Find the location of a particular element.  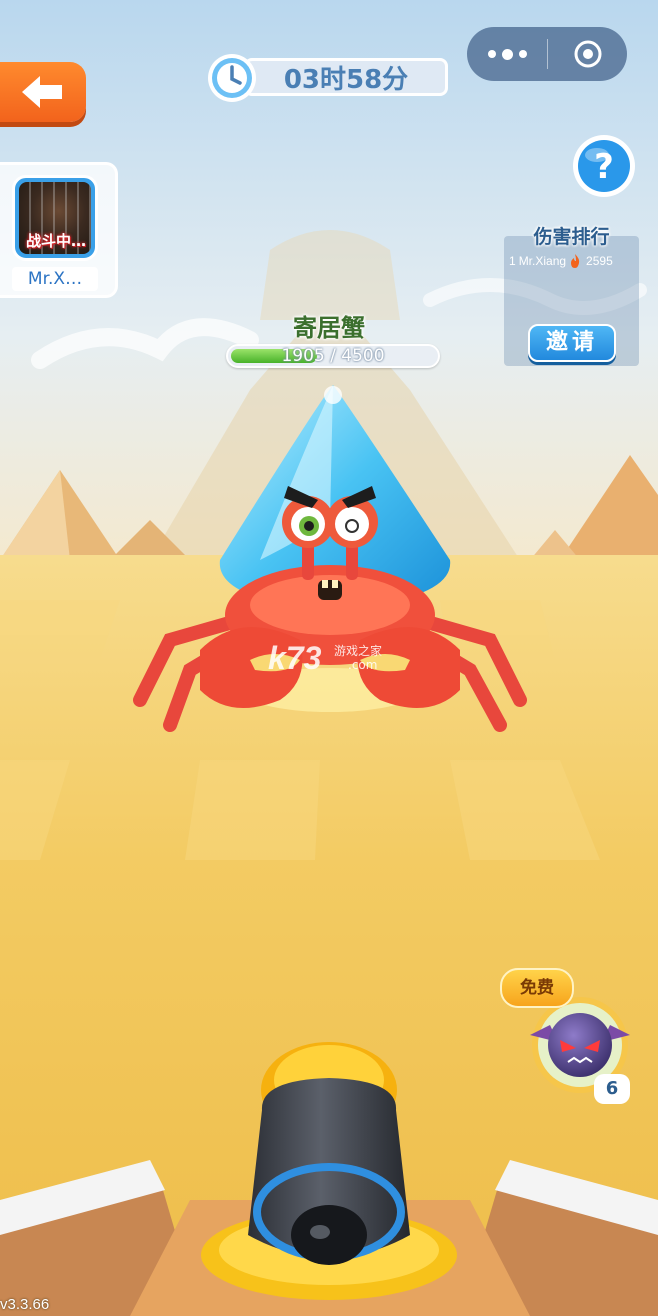

back-button is located at coordinates (43, 92).